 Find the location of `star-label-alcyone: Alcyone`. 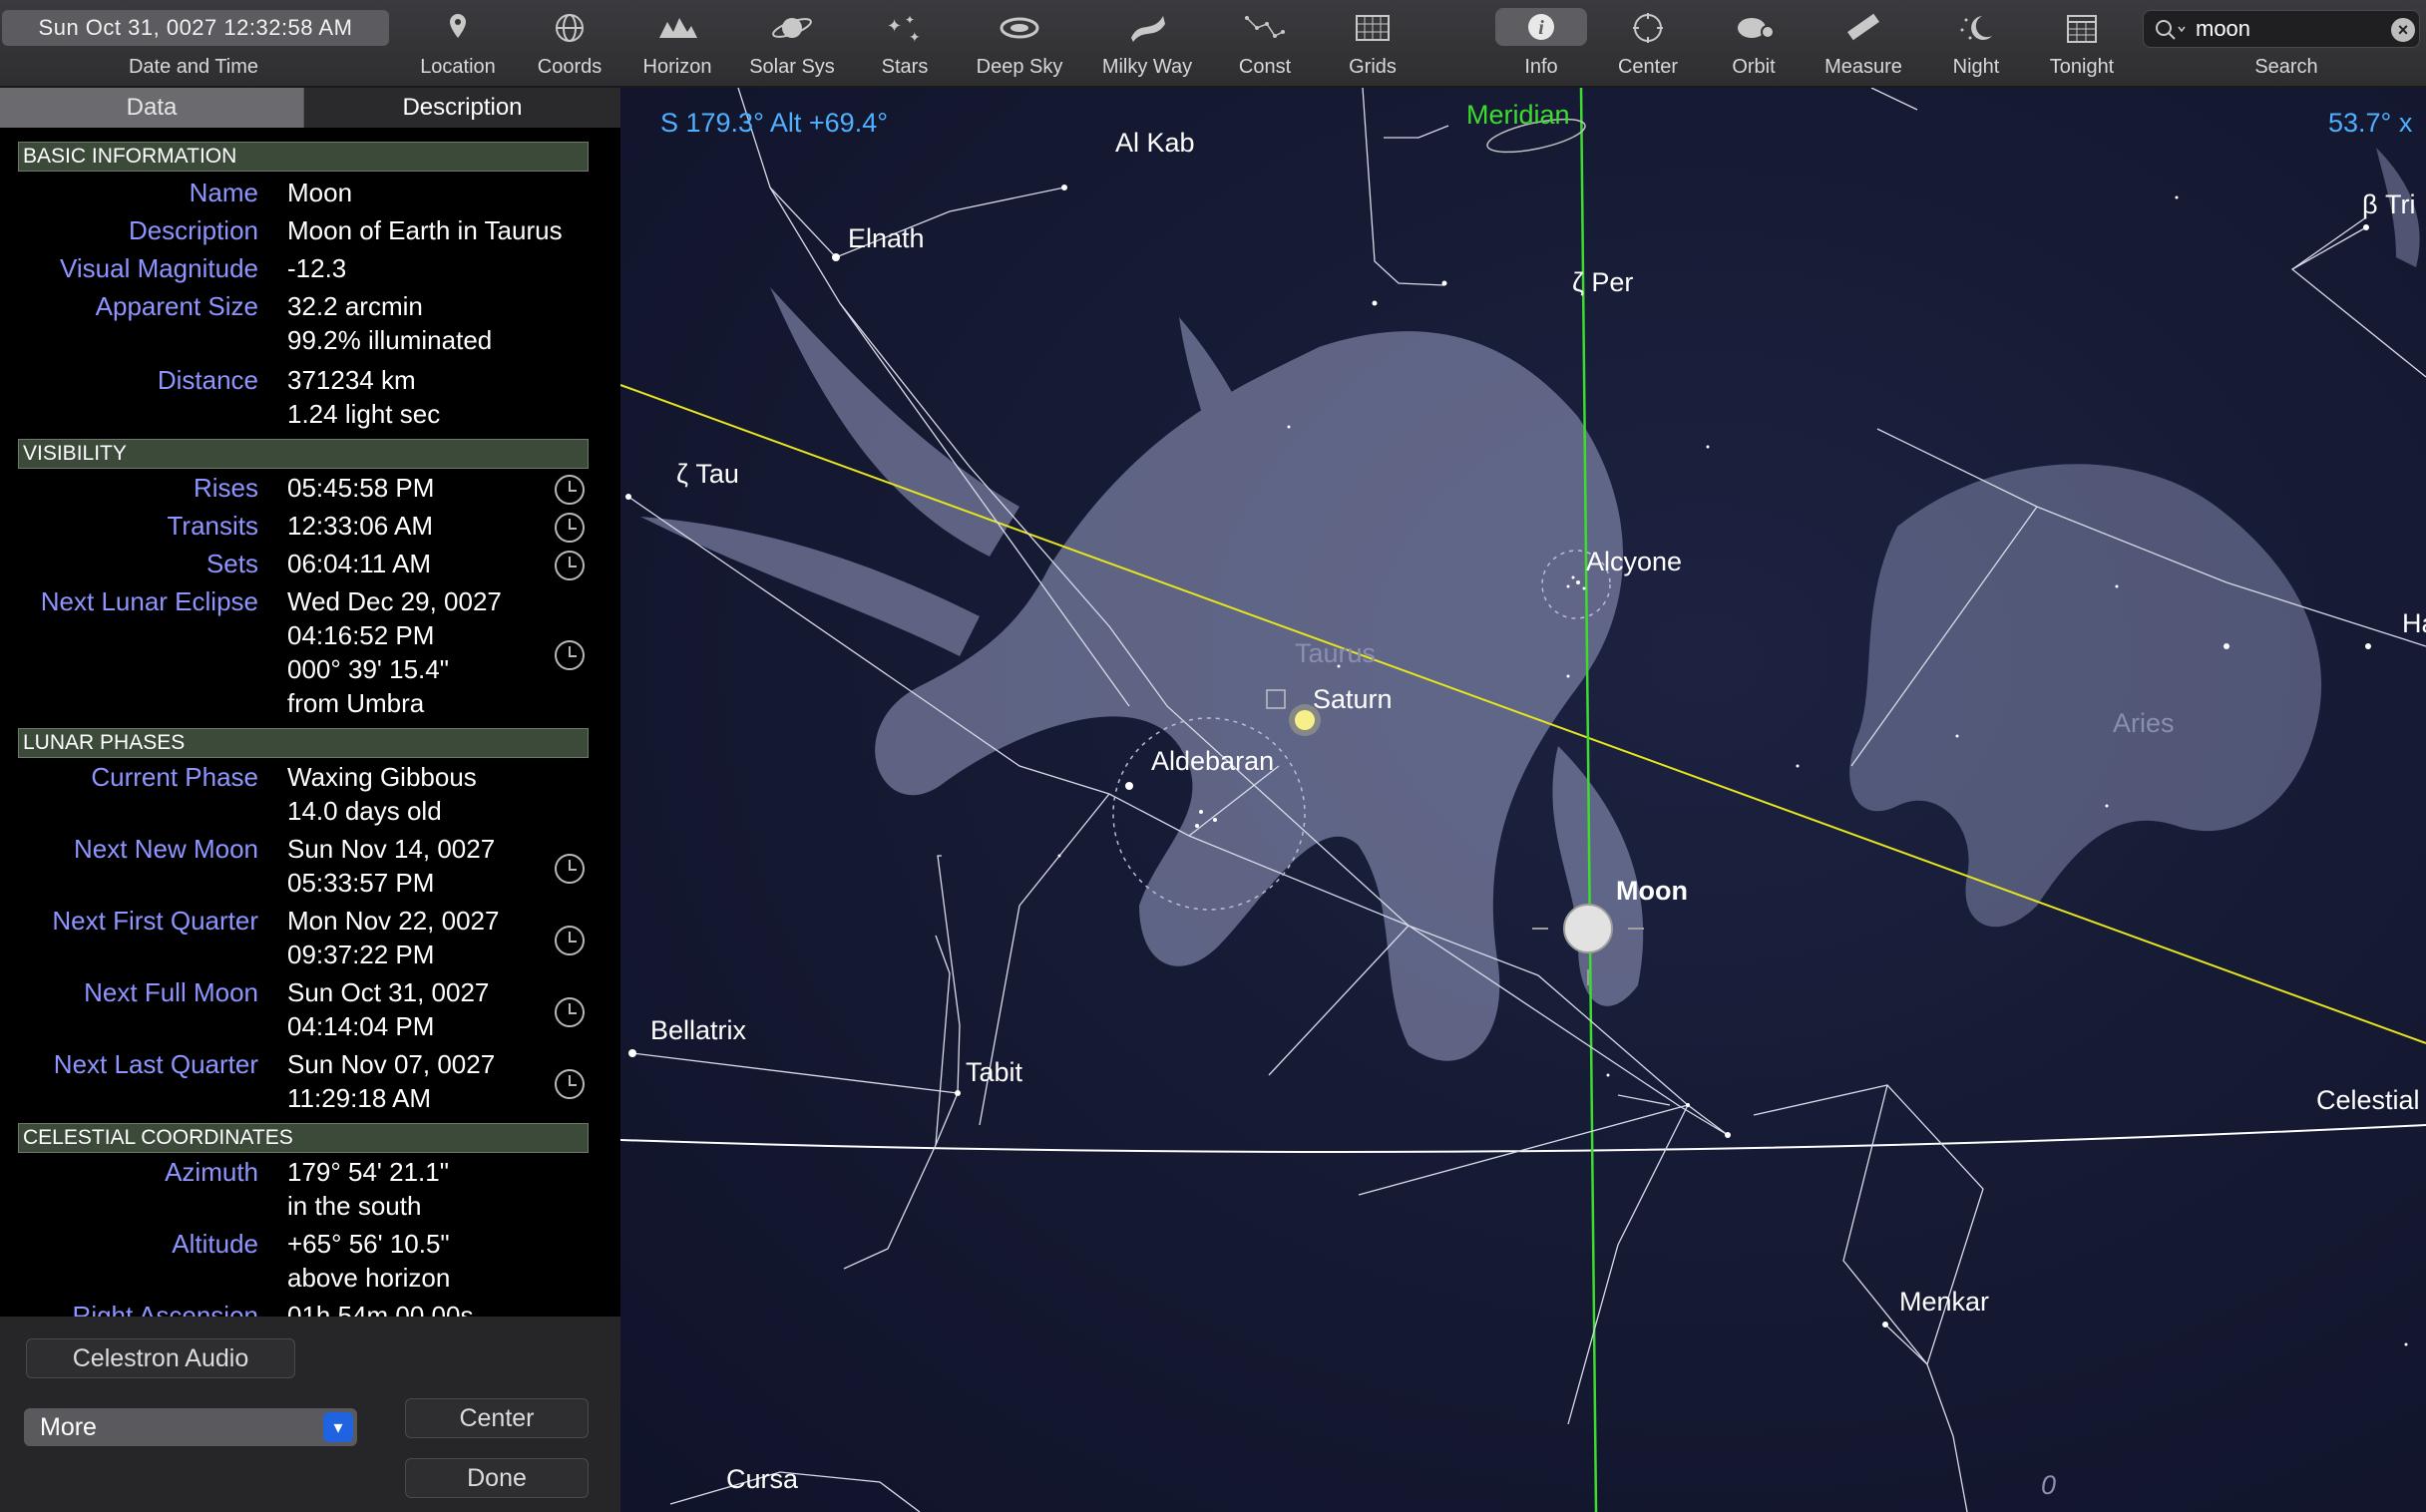

star-label-alcyone: Alcyone is located at coordinates (1634, 562).